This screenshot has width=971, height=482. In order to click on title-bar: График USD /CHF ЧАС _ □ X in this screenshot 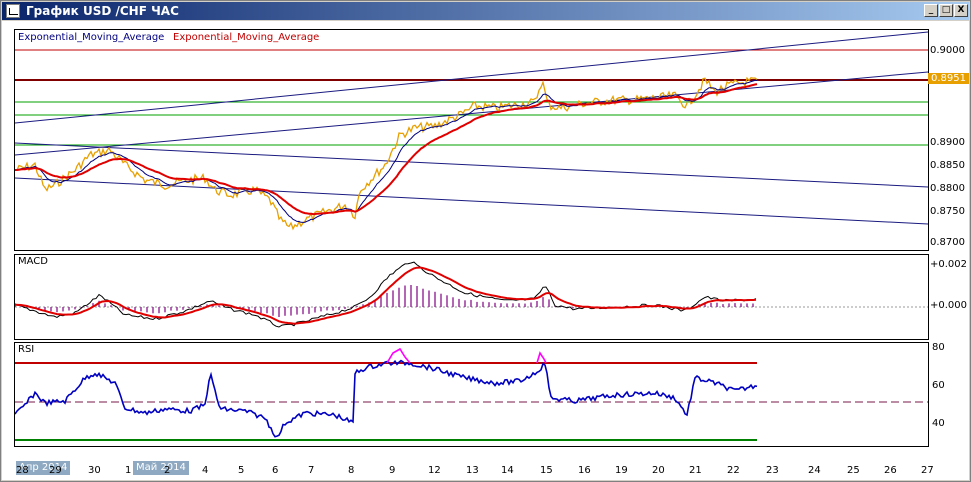, I will do `click(485, 11)`.